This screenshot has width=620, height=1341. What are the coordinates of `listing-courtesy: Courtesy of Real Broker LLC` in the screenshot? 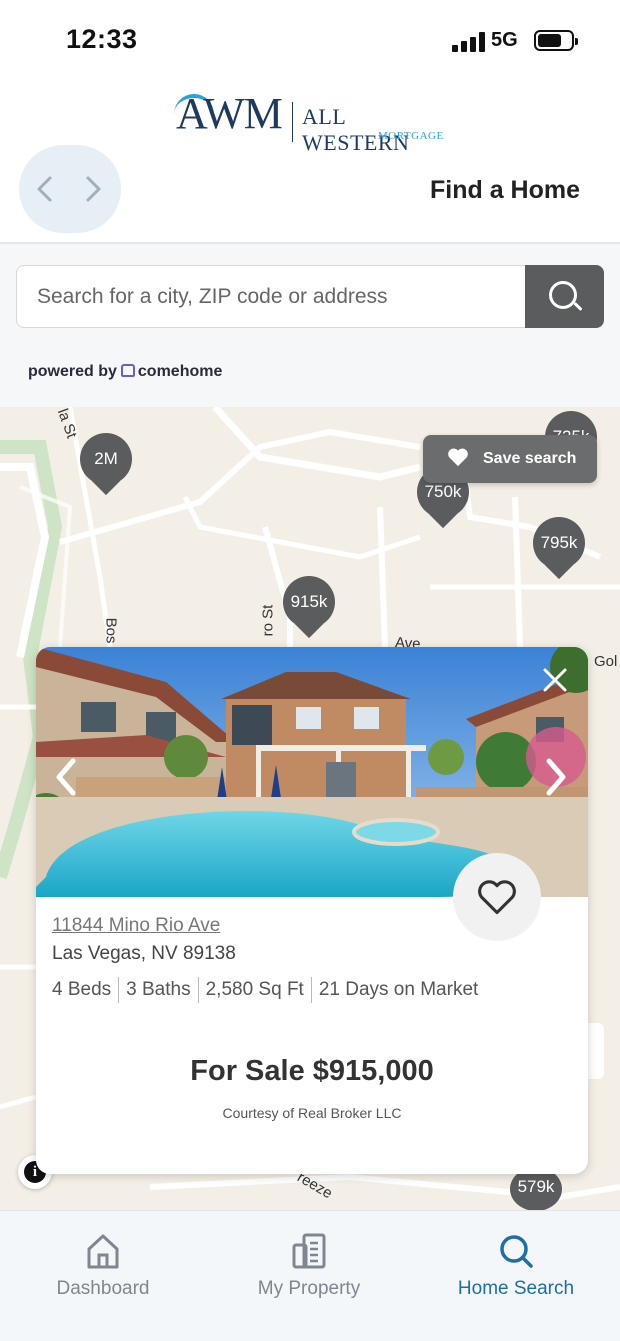 It's located at (312, 1113).